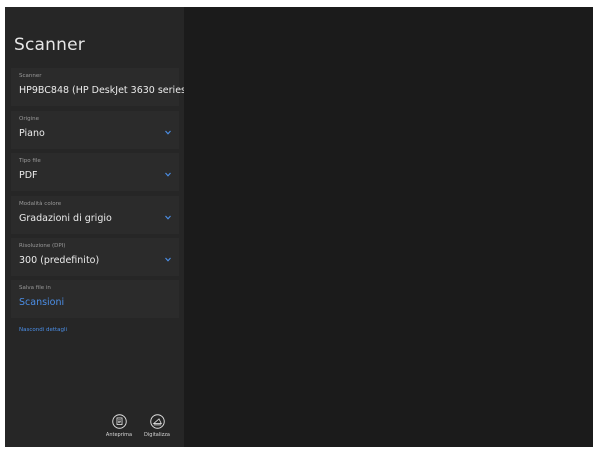 The image size is (599, 457). What do you see at coordinates (119, 435) in the screenshot?
I see `preview-label: Anteprima` at bounding box center [119, 435].